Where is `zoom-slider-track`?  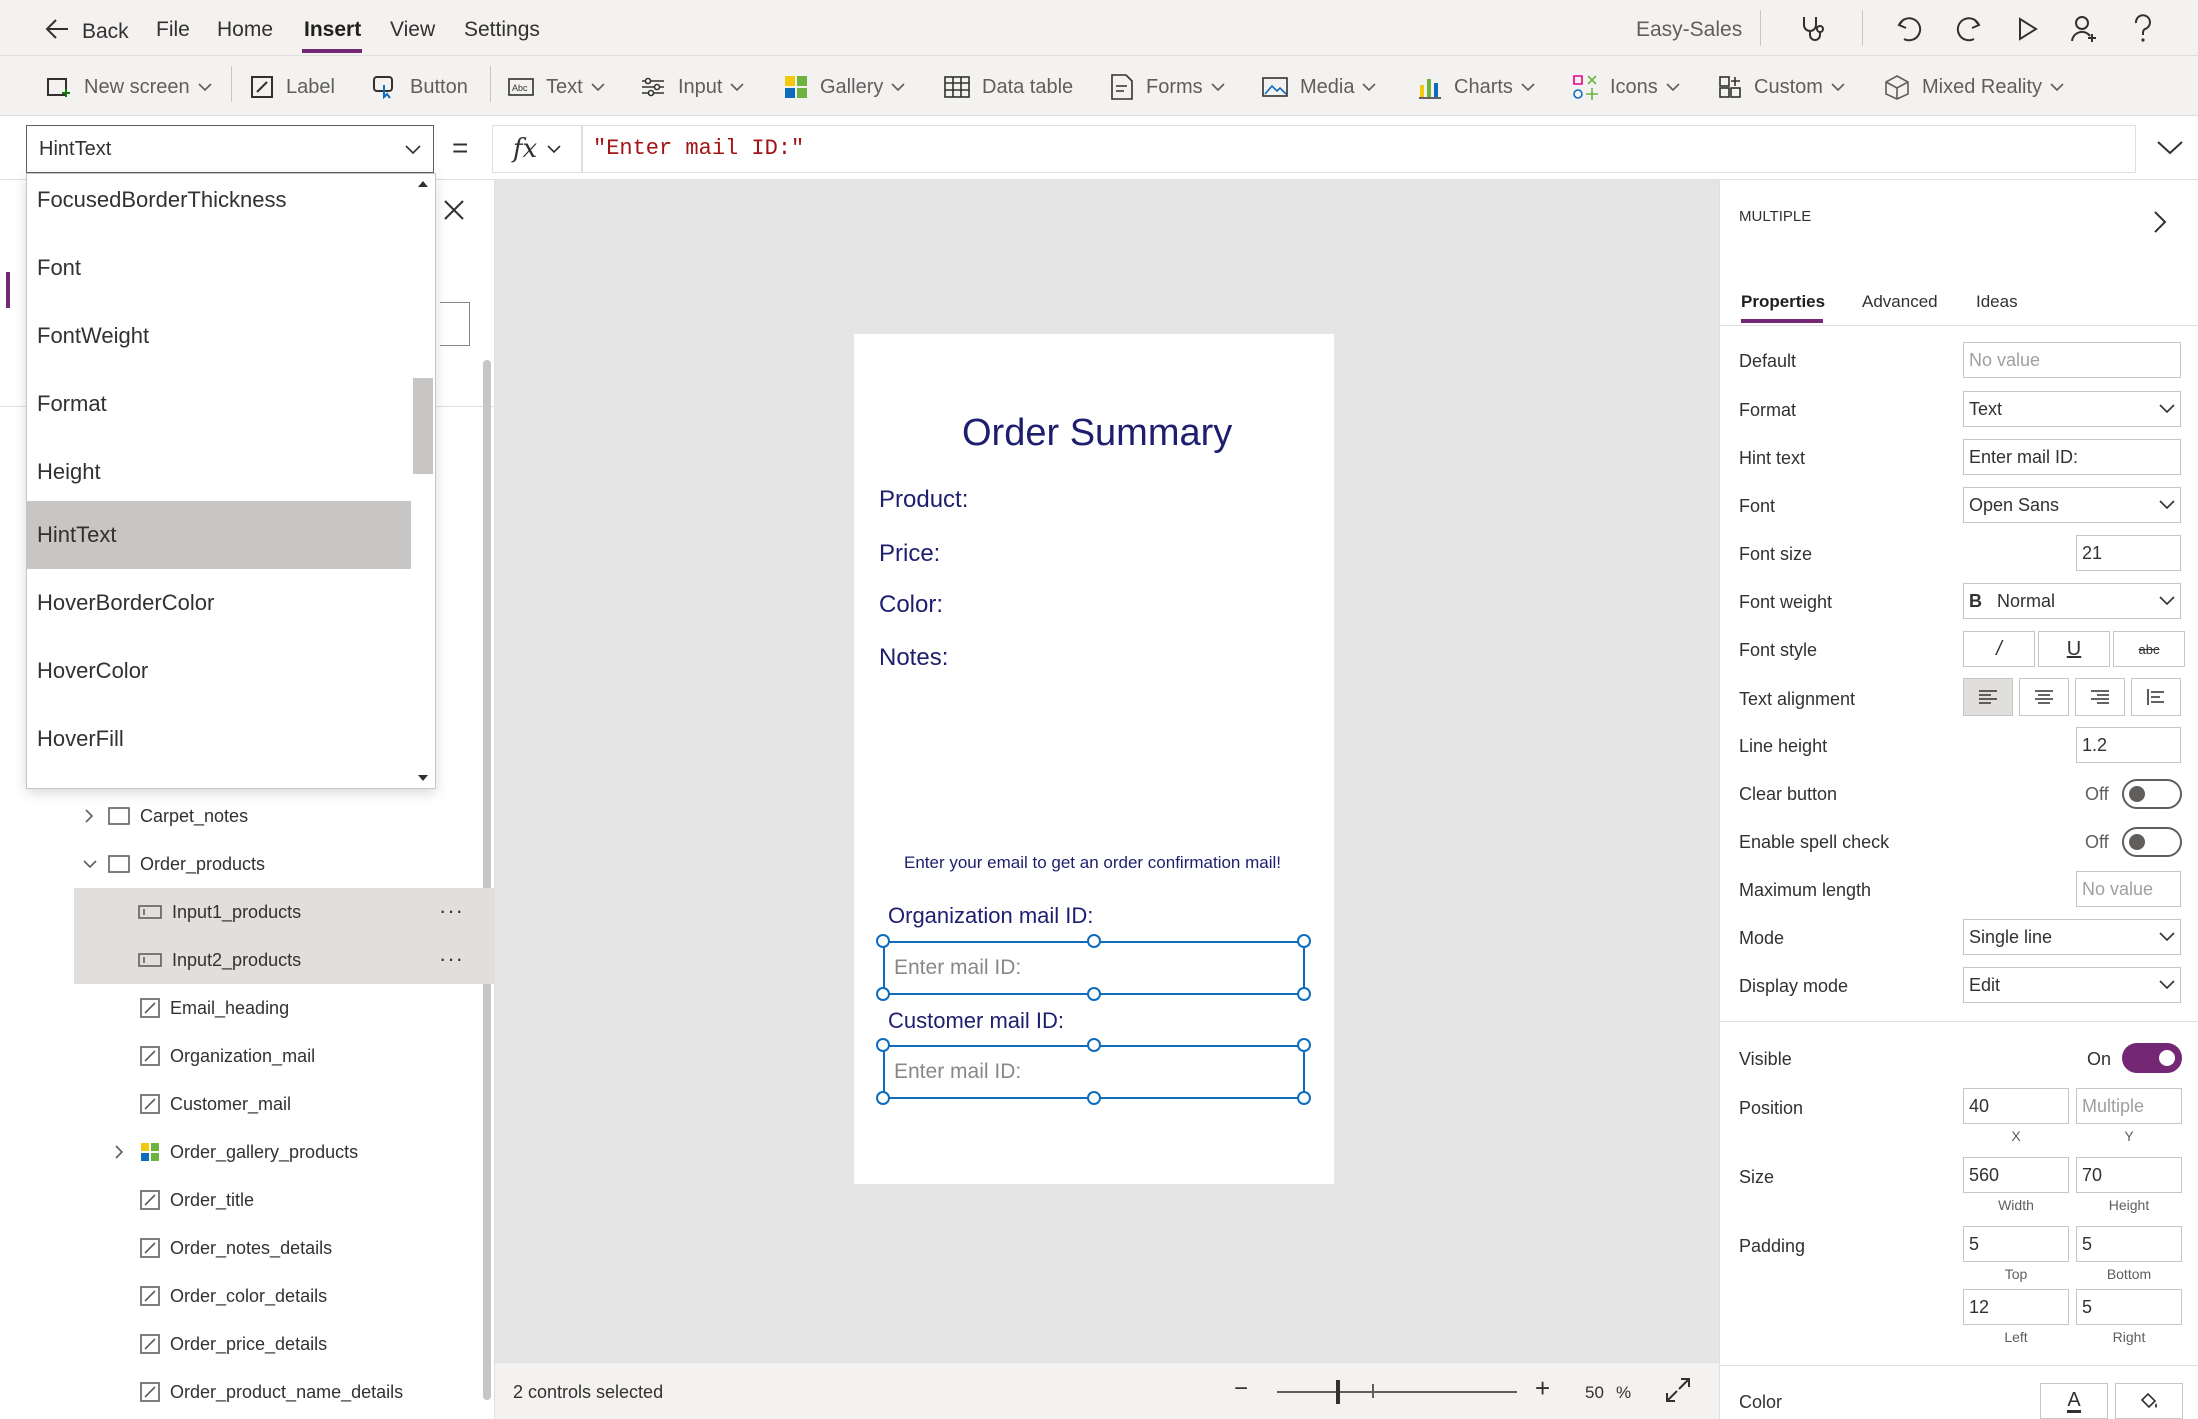
zoom-slider-track is located at coordinates (1397, 1392).